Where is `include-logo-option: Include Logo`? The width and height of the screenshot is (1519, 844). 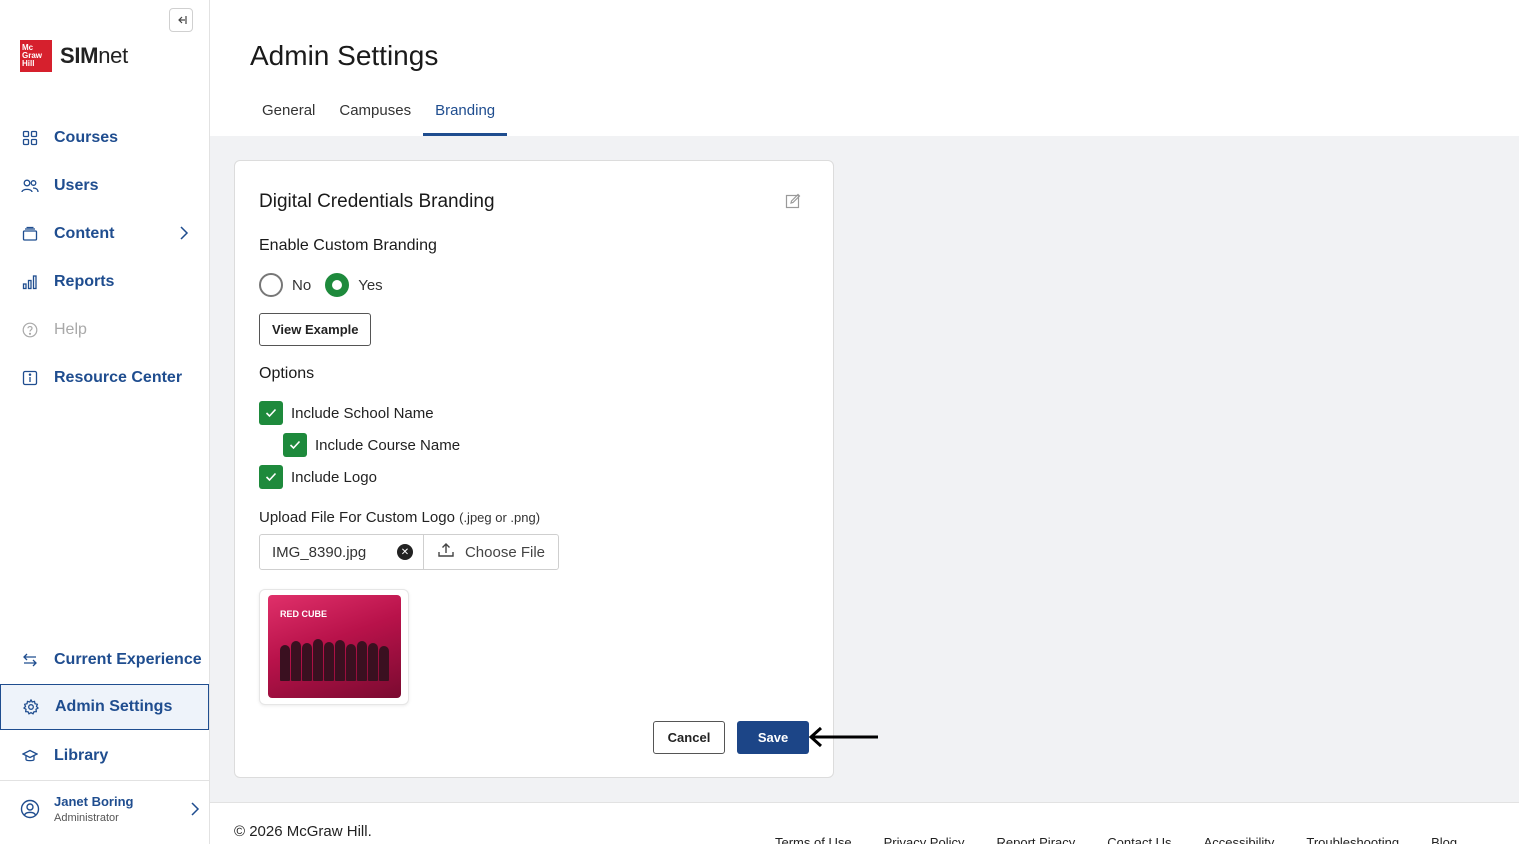
include-logo-option: Include Logo is located at coordinates (318, 477).